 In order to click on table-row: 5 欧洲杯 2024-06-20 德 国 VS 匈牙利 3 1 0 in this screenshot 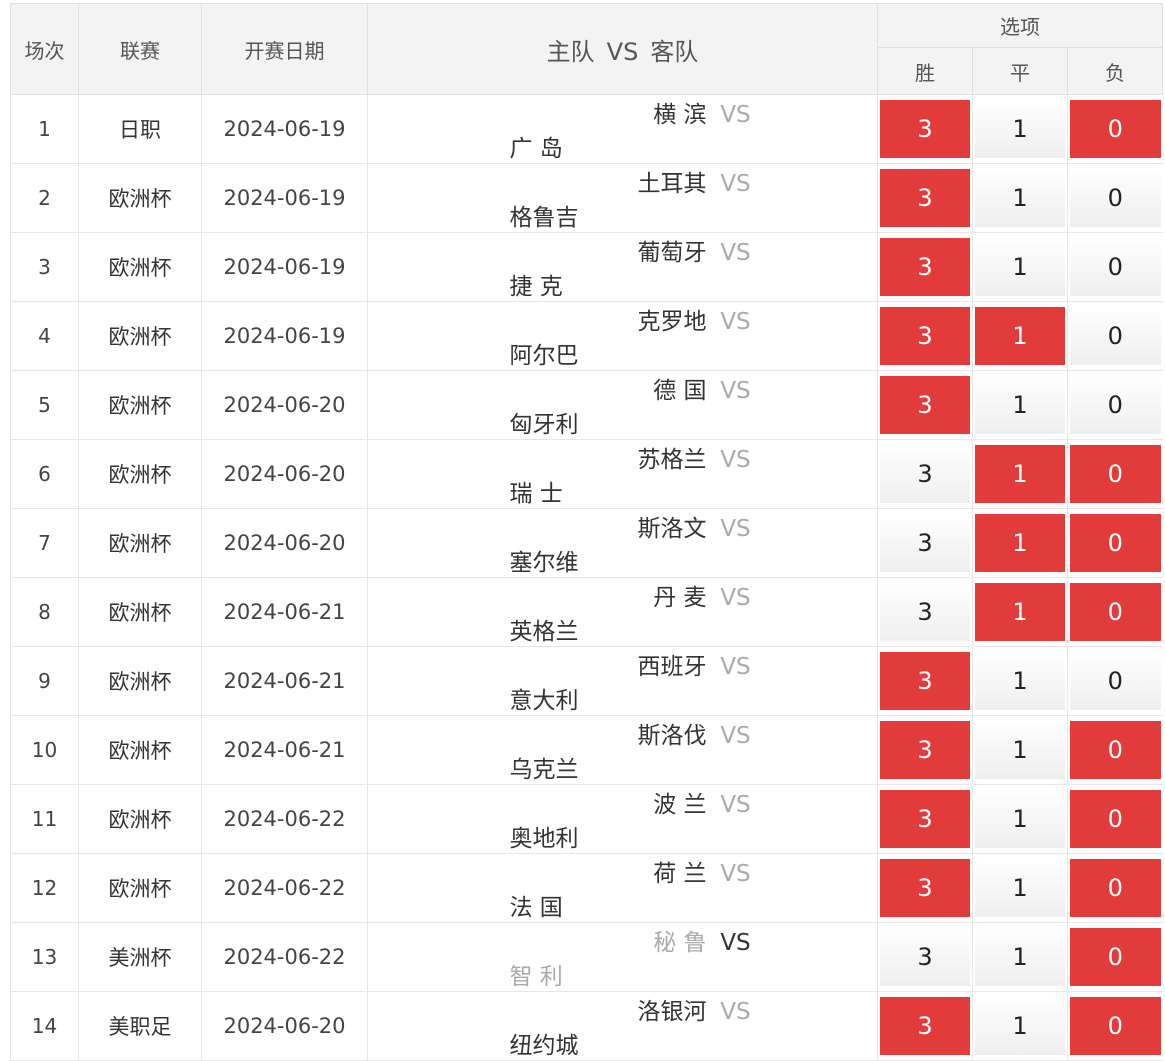, I will do `click(586, 405)`.